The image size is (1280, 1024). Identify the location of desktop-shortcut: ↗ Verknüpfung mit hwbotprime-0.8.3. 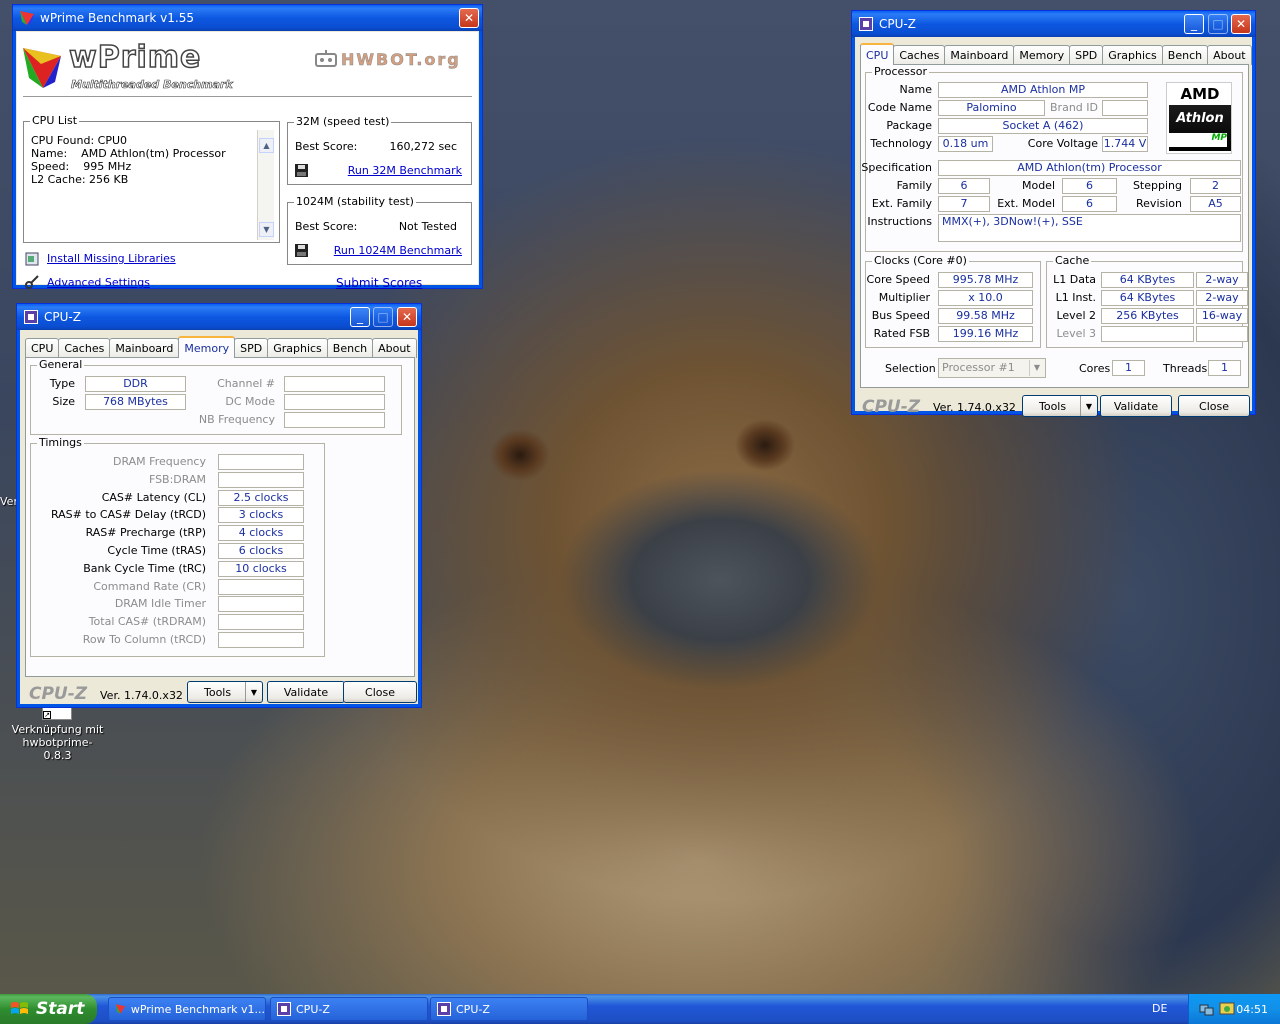
(57, 734).